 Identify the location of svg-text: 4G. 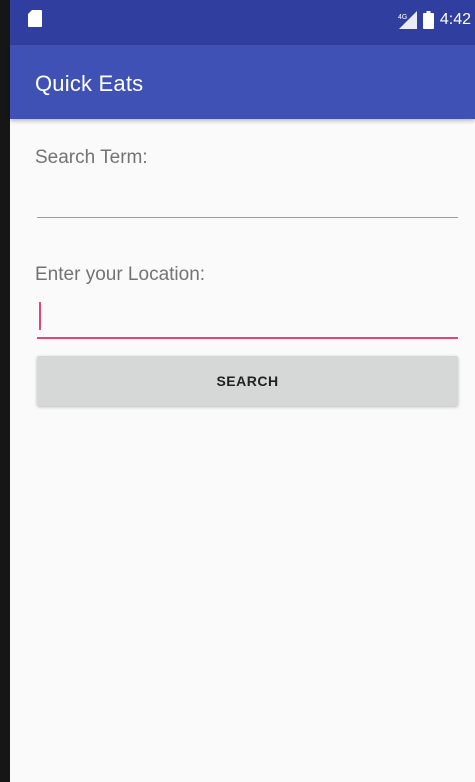
(402, 17).